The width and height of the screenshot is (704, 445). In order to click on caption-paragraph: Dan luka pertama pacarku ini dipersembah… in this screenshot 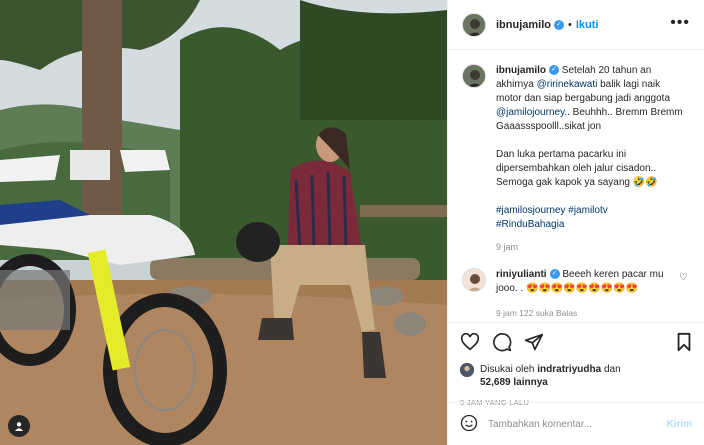, I will do `click(577, 168)`.